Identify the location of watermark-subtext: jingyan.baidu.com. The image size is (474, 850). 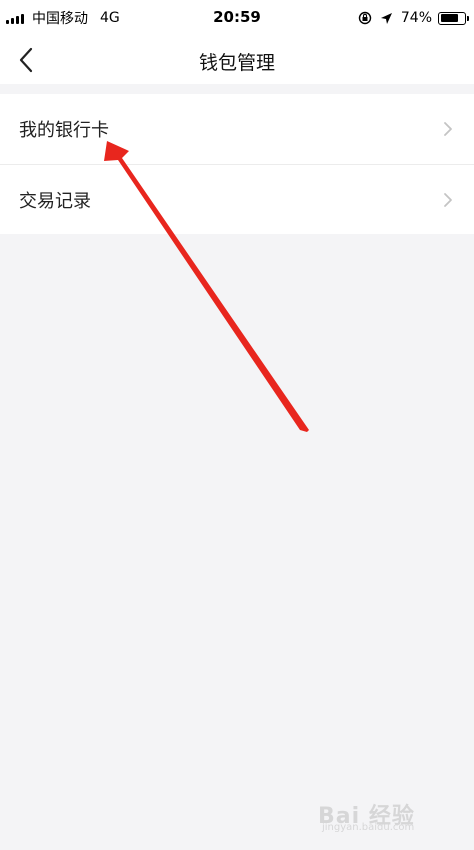
(368, 827).